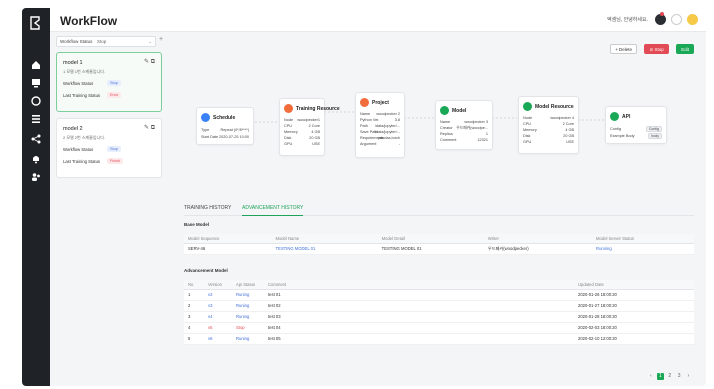  What do you see at coordinates (397, 120) in the screenshot?
I see `node-value: 3.8` at bounding box center [397, 120].